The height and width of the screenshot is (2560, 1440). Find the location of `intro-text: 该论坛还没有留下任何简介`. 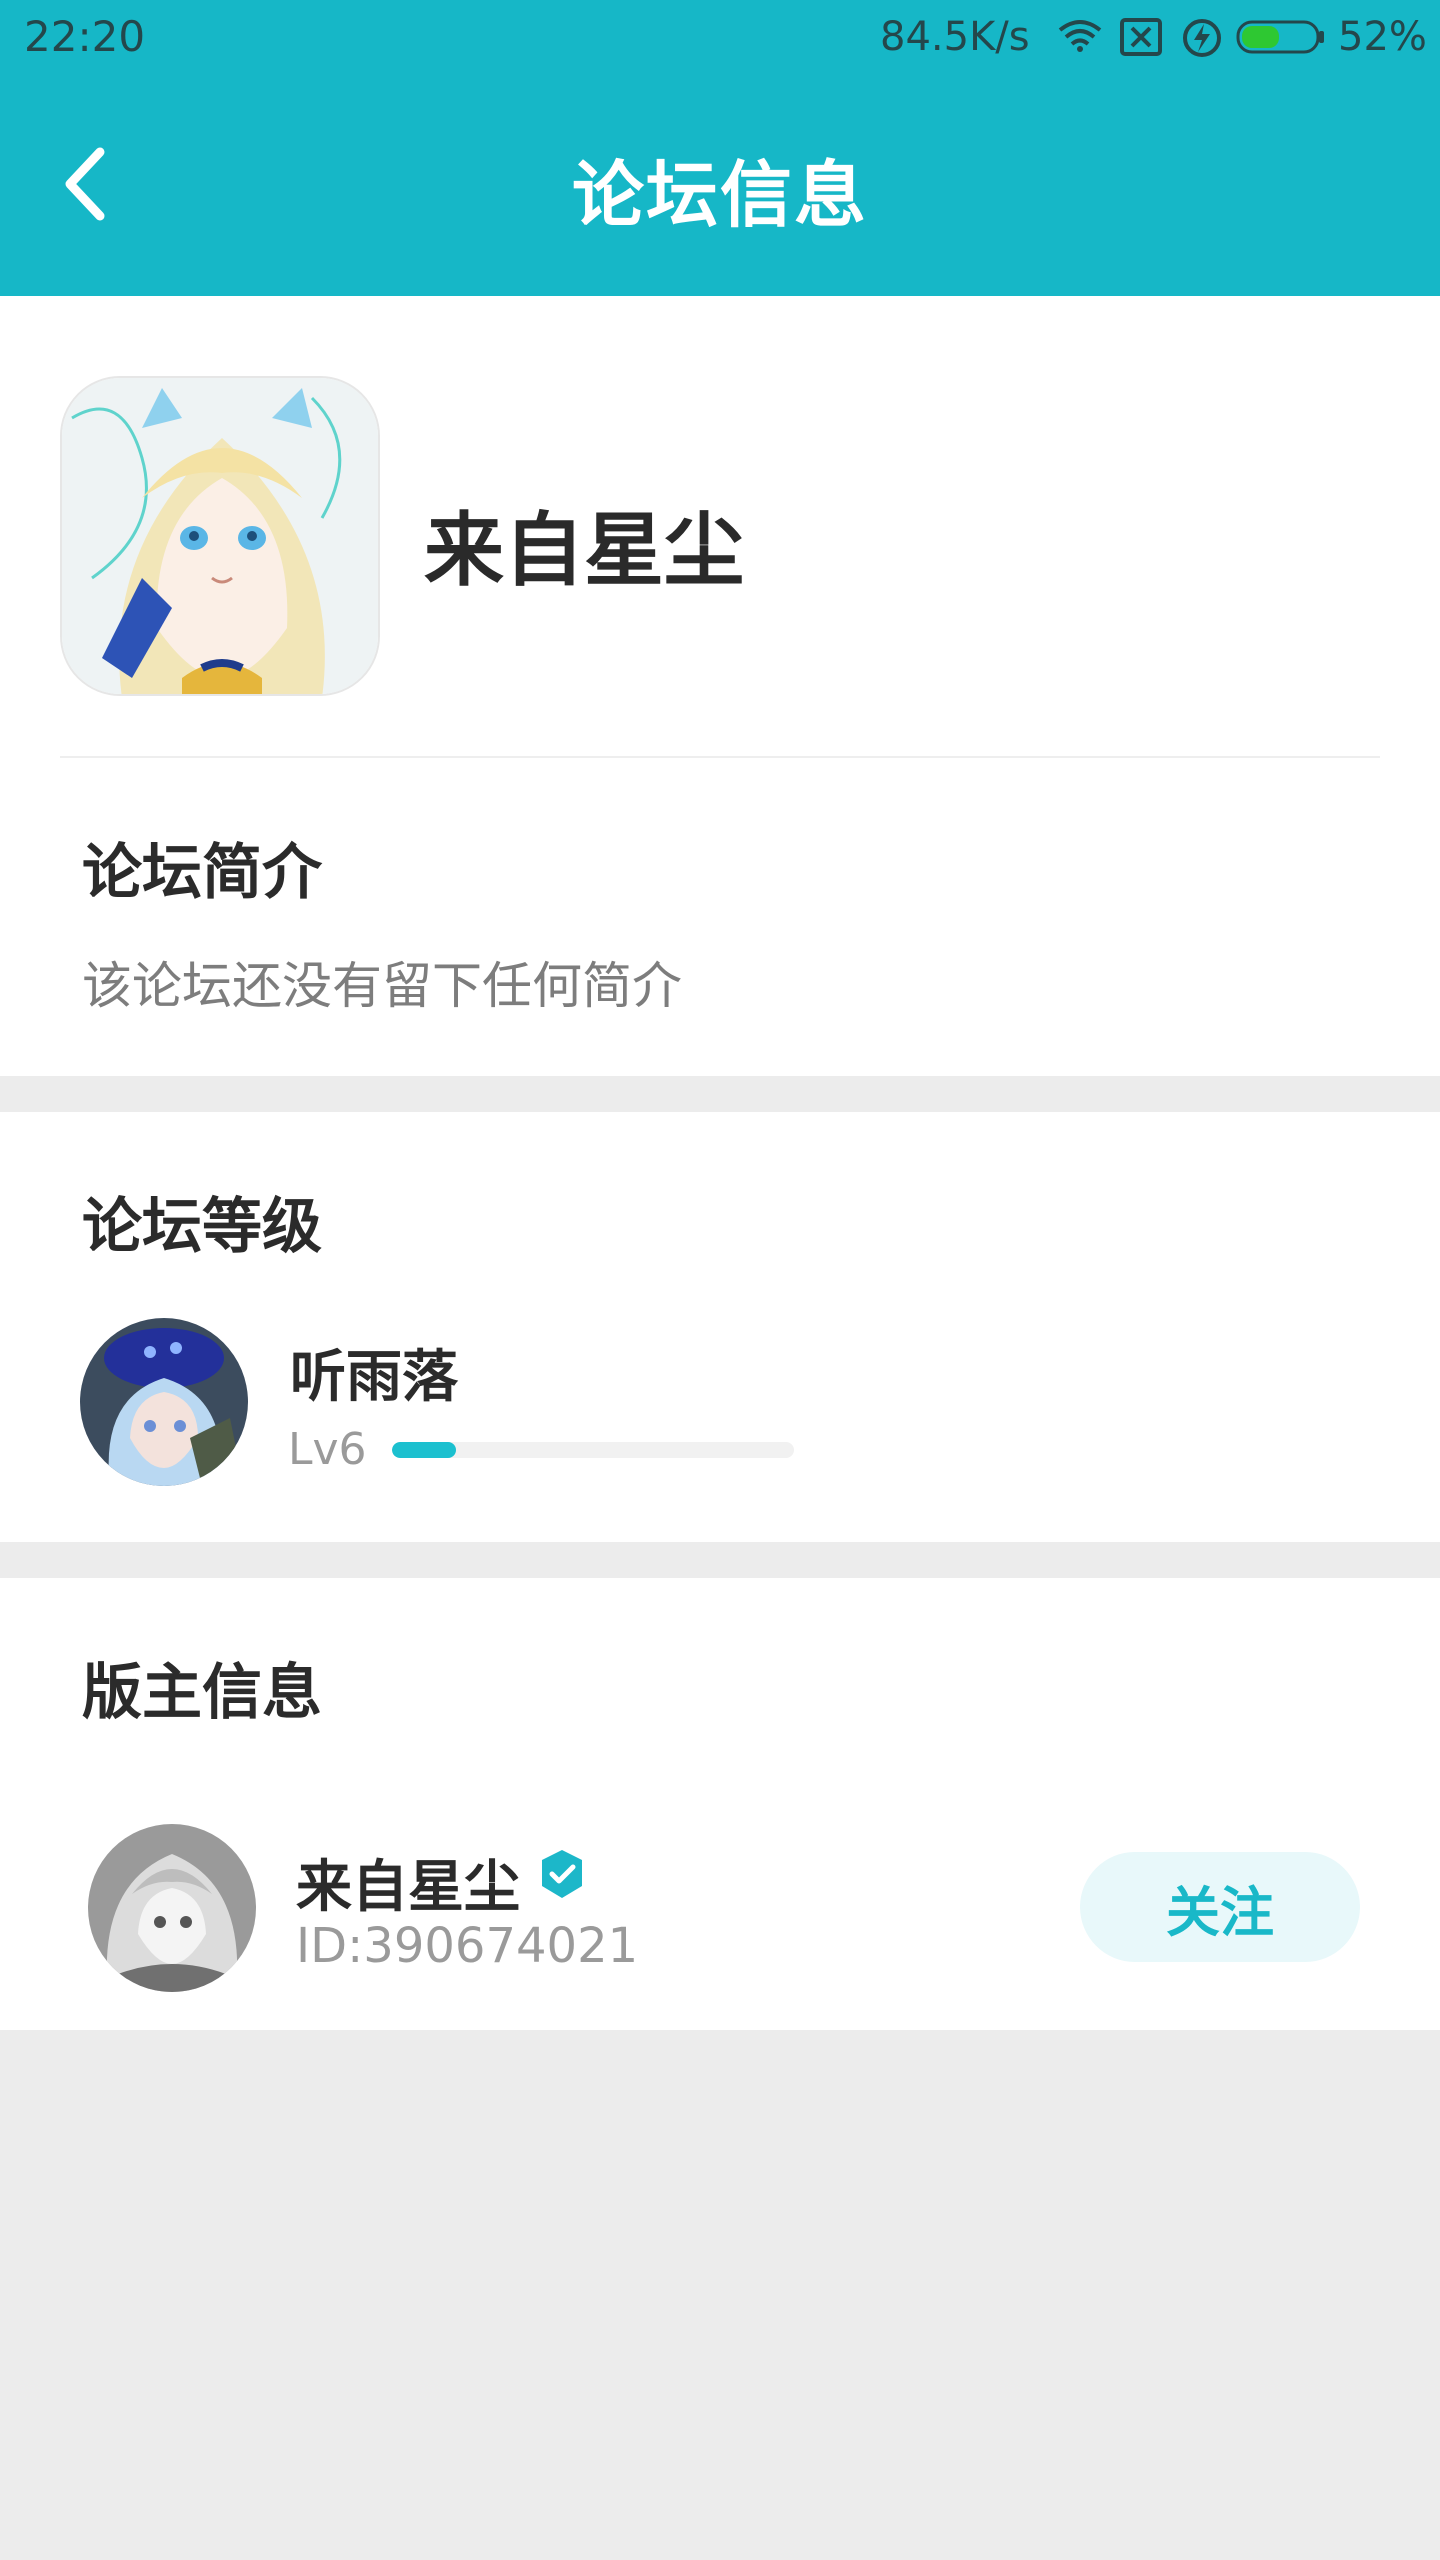

intro-text: 该论坛还没有留下任何简介 is located at coordinates (382, 986).